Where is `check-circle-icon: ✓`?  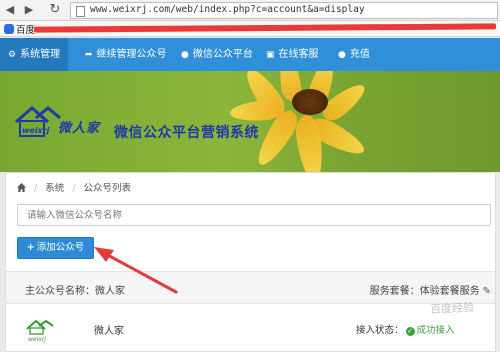
check-circle-icon: ✓ is located at coordinates (410, 331).